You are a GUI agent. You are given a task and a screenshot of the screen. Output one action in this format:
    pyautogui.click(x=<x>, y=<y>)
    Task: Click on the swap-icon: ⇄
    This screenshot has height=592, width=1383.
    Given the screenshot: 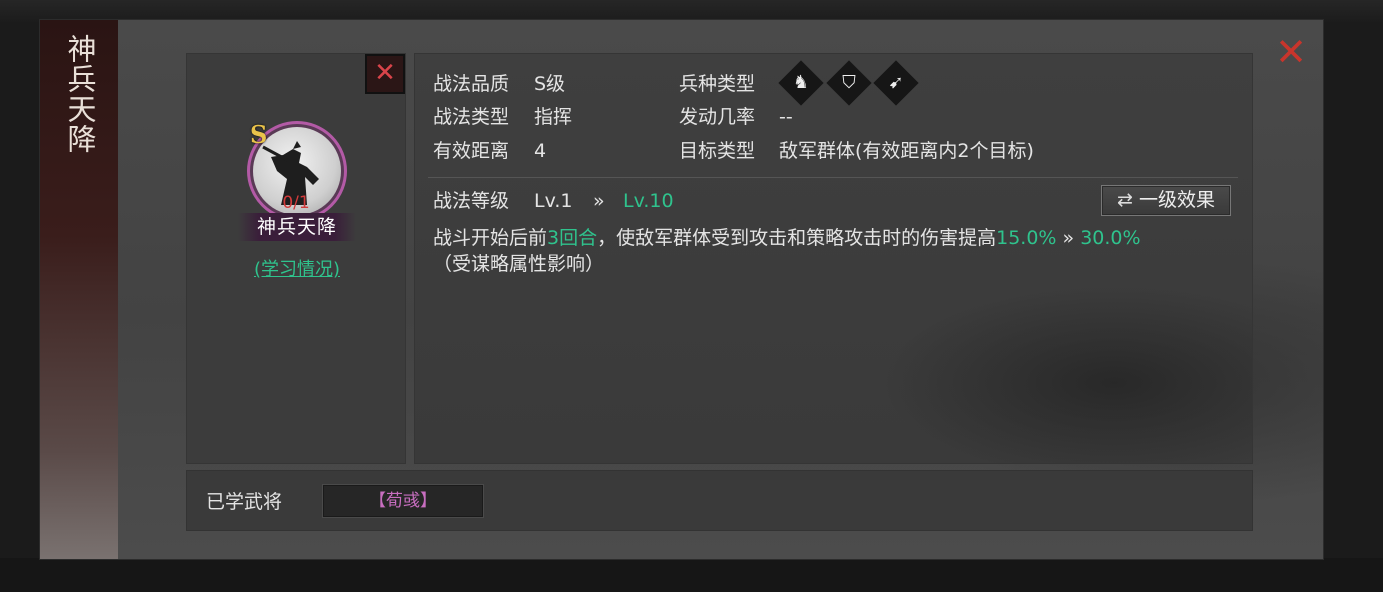 What is the action you would take?
    pyautogui.click(x=1125, y=200)
    